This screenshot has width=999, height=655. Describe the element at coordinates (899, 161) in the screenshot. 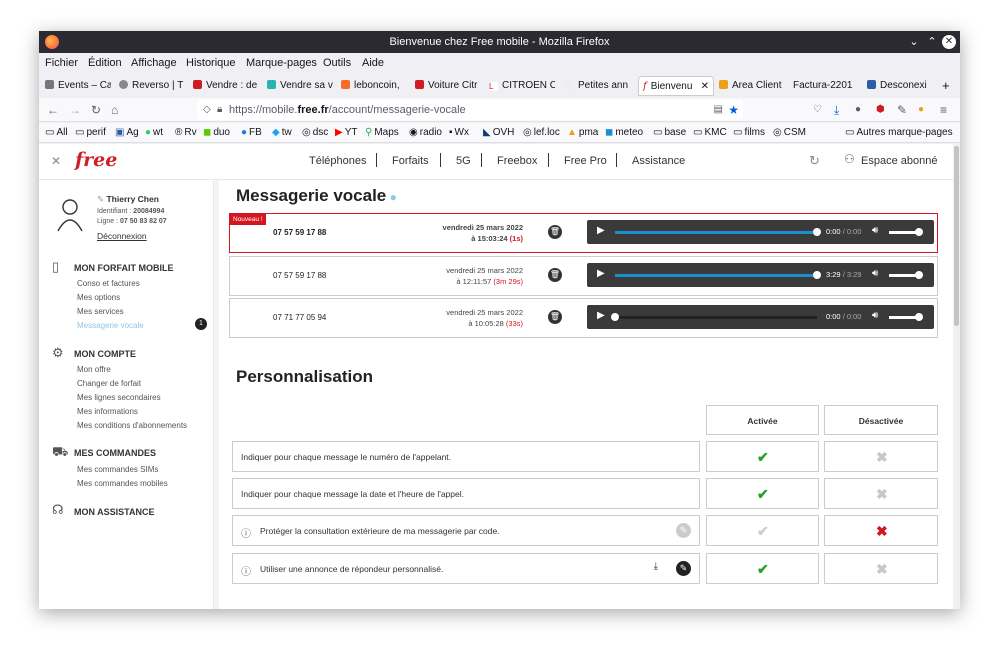

I see `espace-abonne-link: Espace abonné` at that location.